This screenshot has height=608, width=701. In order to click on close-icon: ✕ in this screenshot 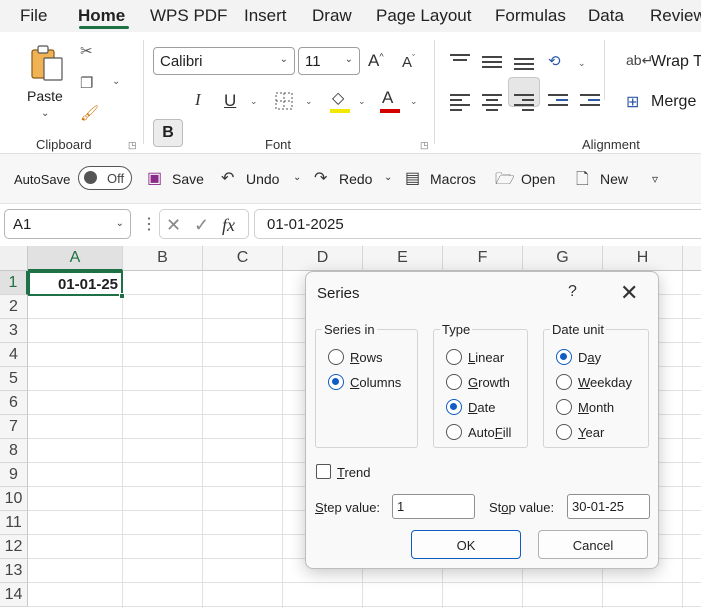, I will do `click(629, 293)`.